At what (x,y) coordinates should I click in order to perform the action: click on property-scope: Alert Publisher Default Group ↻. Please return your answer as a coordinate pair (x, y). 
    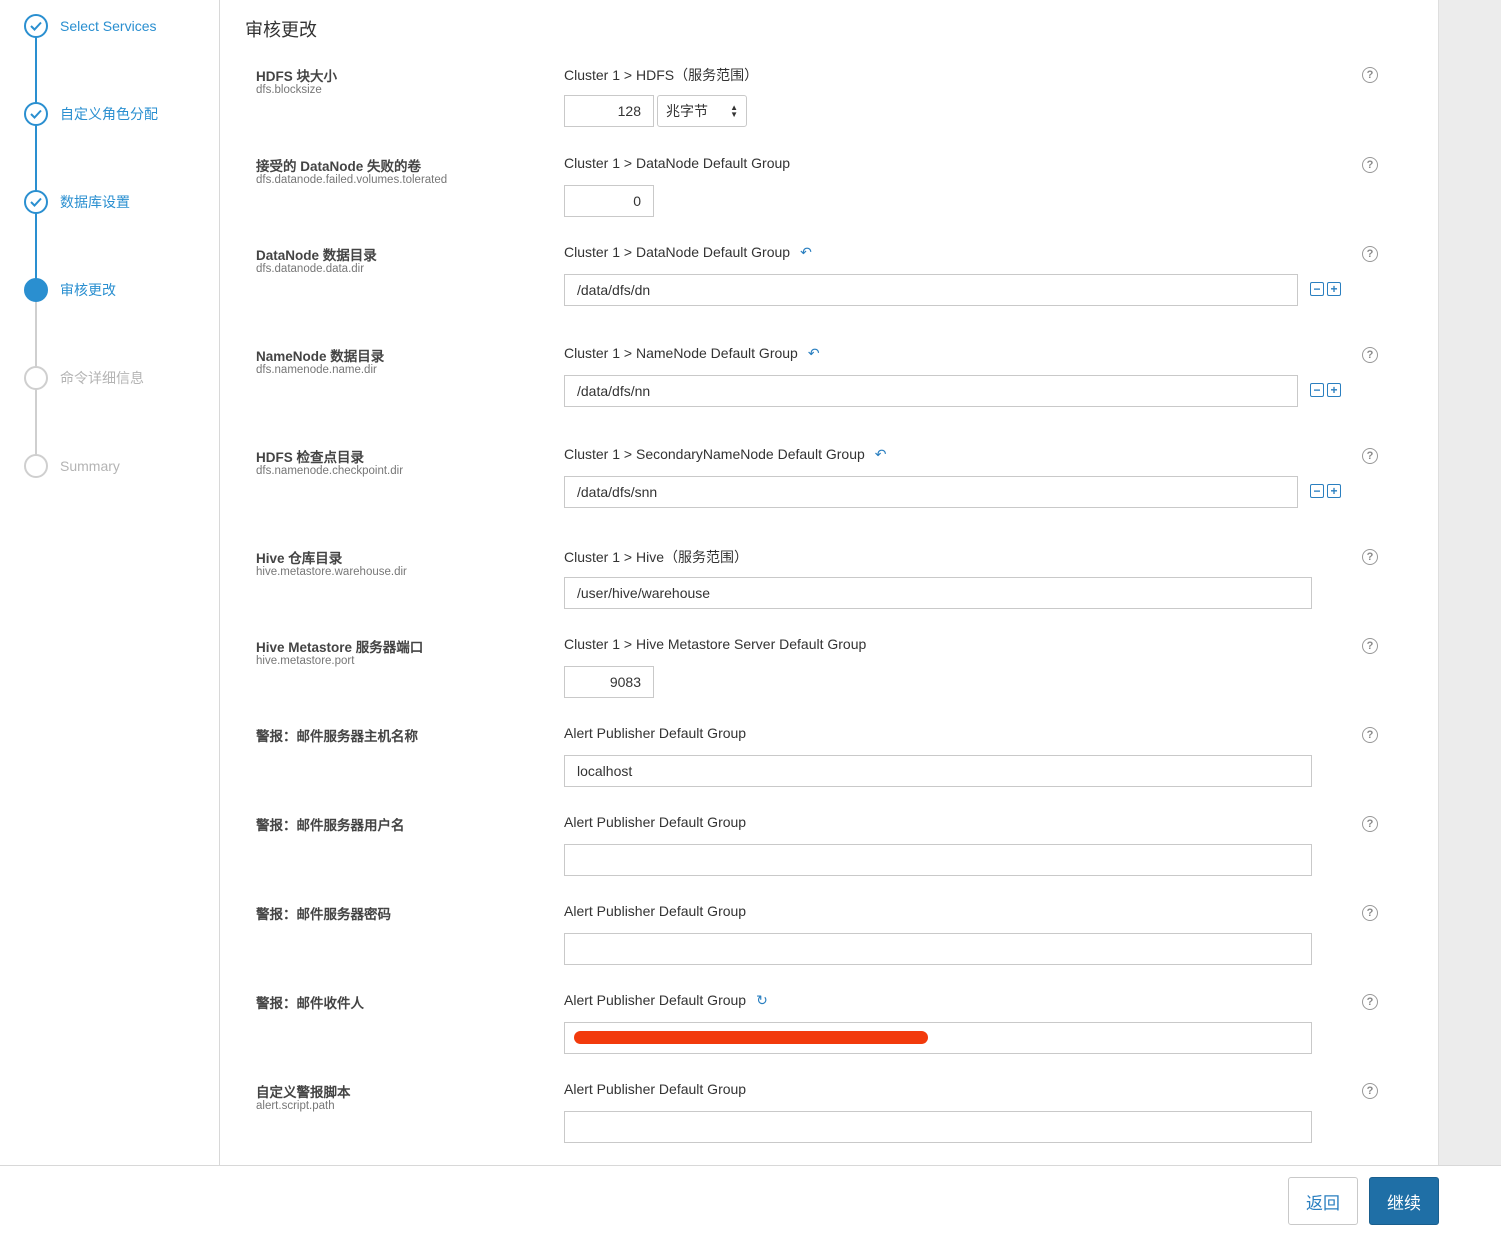
    Looking at the image, I should click on (666, 1000).